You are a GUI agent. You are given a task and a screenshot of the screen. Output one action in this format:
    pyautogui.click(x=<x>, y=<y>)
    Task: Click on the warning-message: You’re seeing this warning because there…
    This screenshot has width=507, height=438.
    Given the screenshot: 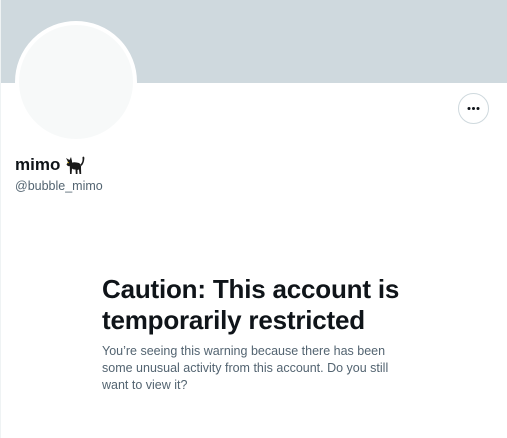 What is the action you would take?
    pyautogui.click(x=245, y=368)
    